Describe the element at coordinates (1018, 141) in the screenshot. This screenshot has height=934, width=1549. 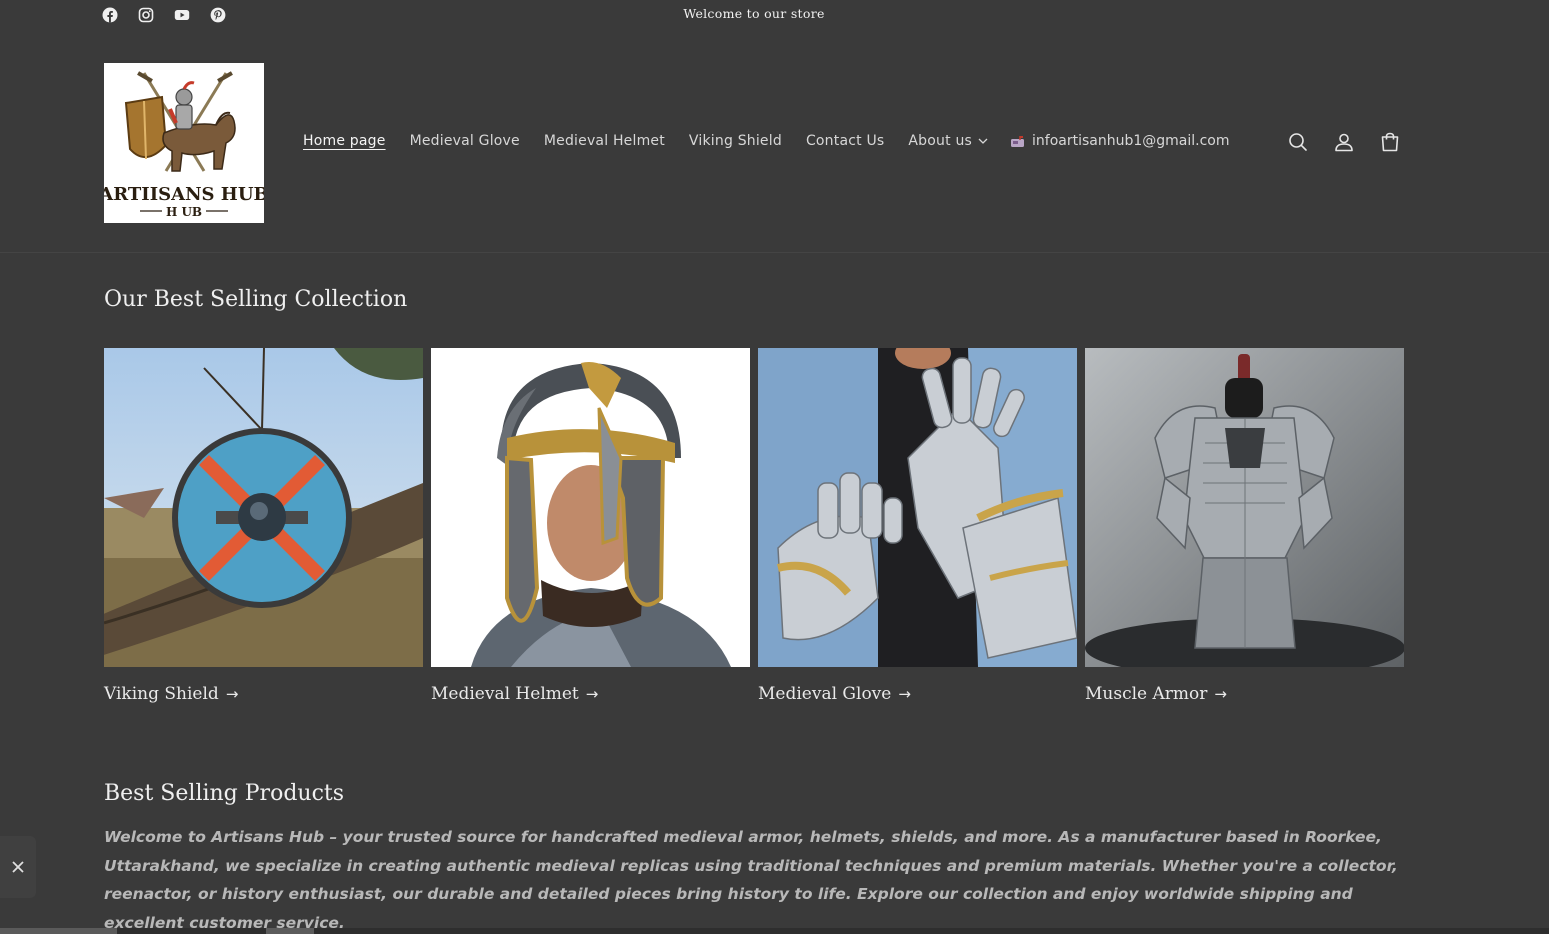
I see `mailbox-icon` at that location.